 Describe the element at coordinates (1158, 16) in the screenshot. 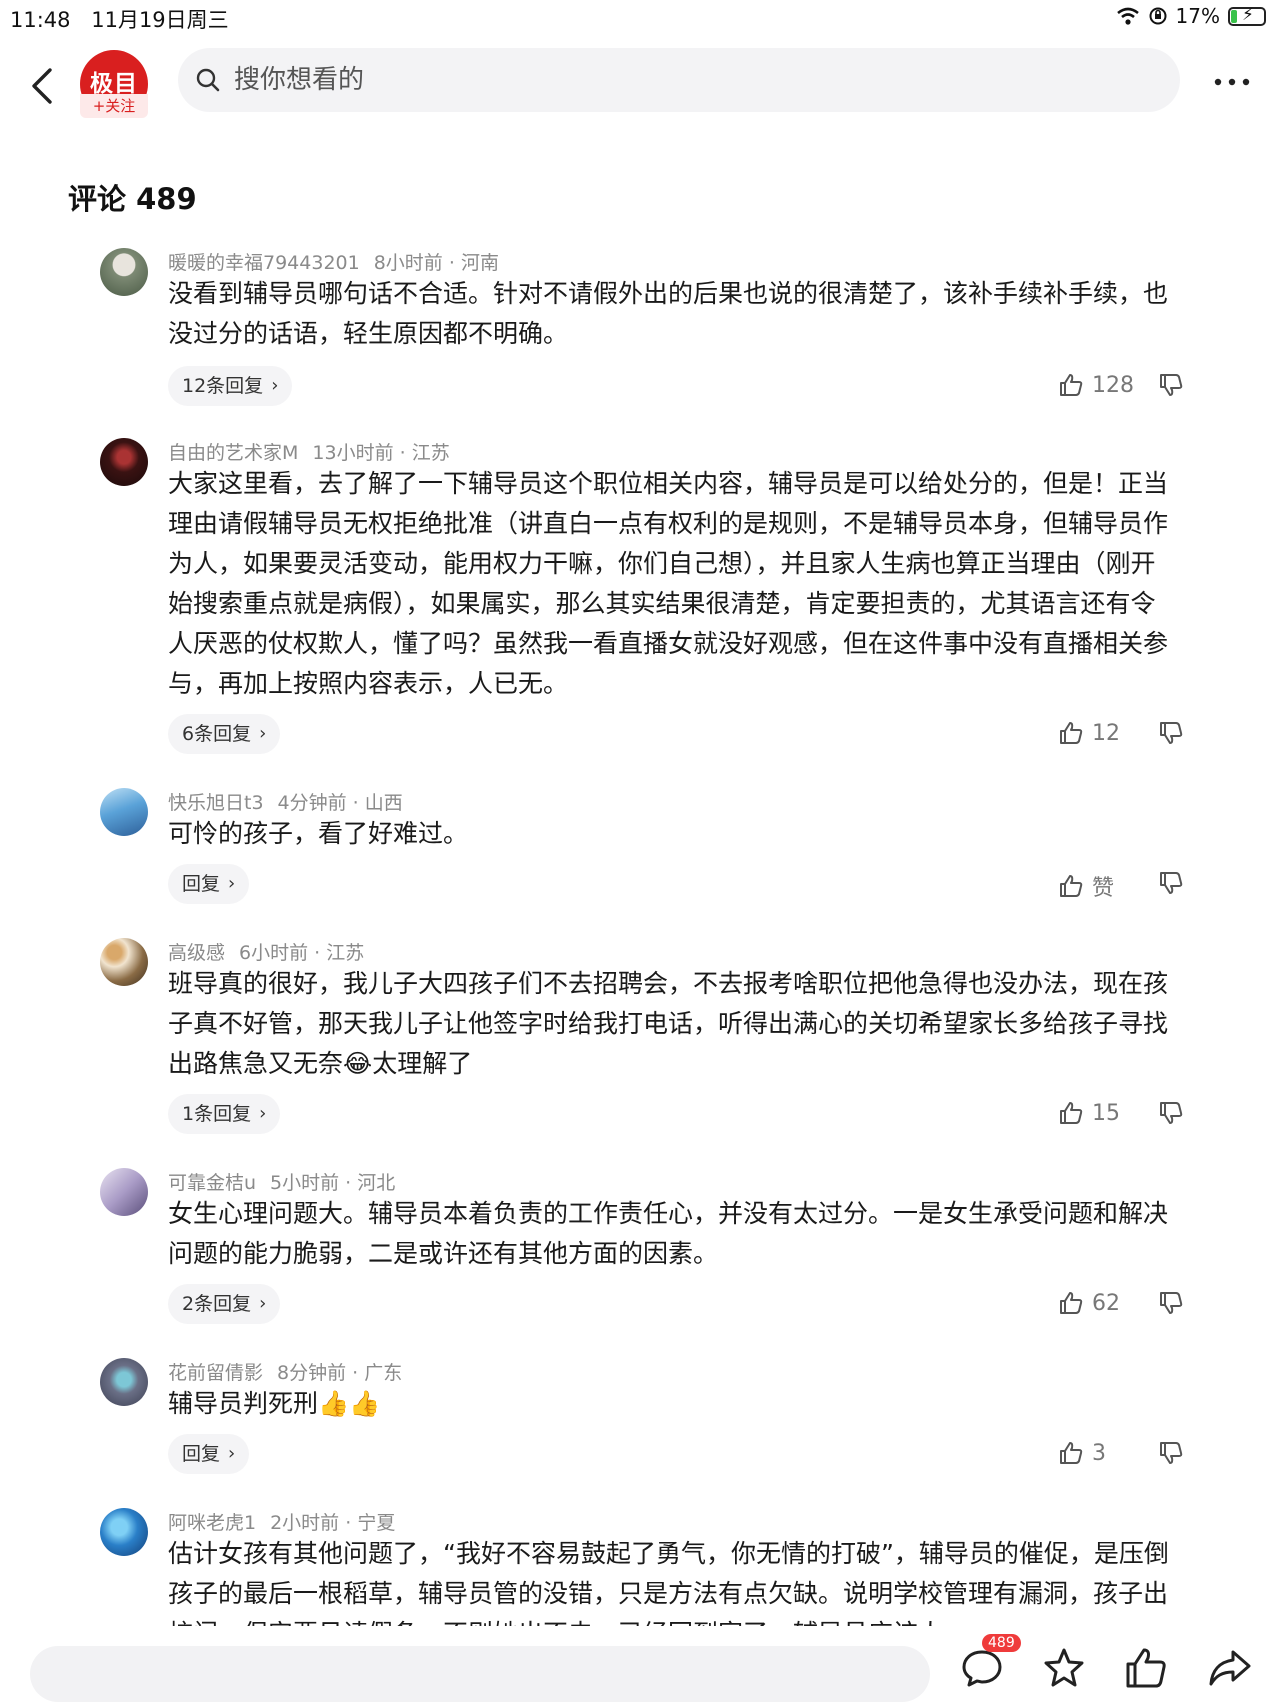

I see `rotation-lock-icon` at that location.